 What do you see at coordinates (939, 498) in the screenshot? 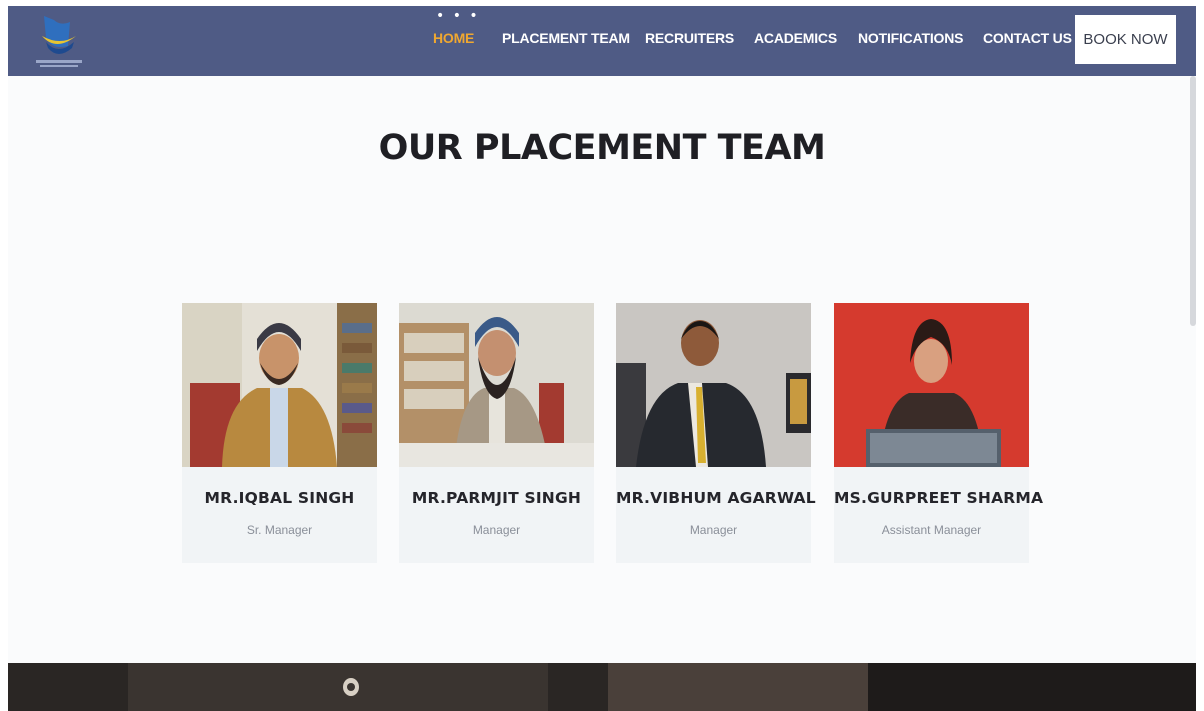
I see `member-name: MS.GURPREET SHARMA` at bounding box center [939, 498].